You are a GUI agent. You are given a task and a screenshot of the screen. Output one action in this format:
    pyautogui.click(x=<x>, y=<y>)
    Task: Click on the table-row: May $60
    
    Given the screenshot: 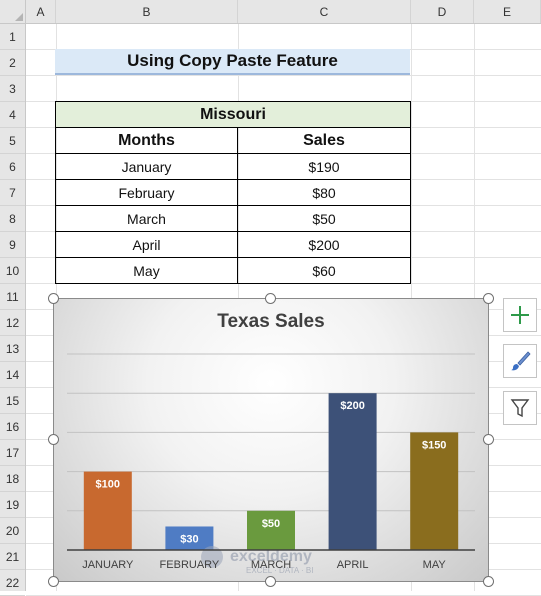 What is the action you would take?
    pyautogui.click(x=233, y=270)
    